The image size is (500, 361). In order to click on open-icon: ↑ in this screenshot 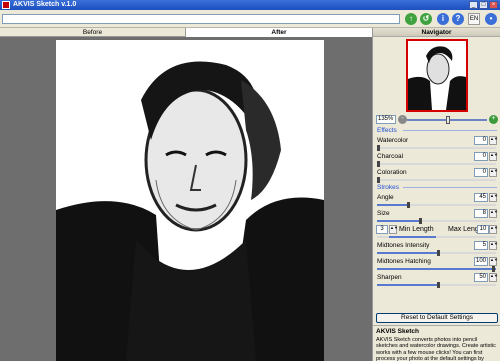, I will do `click(411, 19)`.